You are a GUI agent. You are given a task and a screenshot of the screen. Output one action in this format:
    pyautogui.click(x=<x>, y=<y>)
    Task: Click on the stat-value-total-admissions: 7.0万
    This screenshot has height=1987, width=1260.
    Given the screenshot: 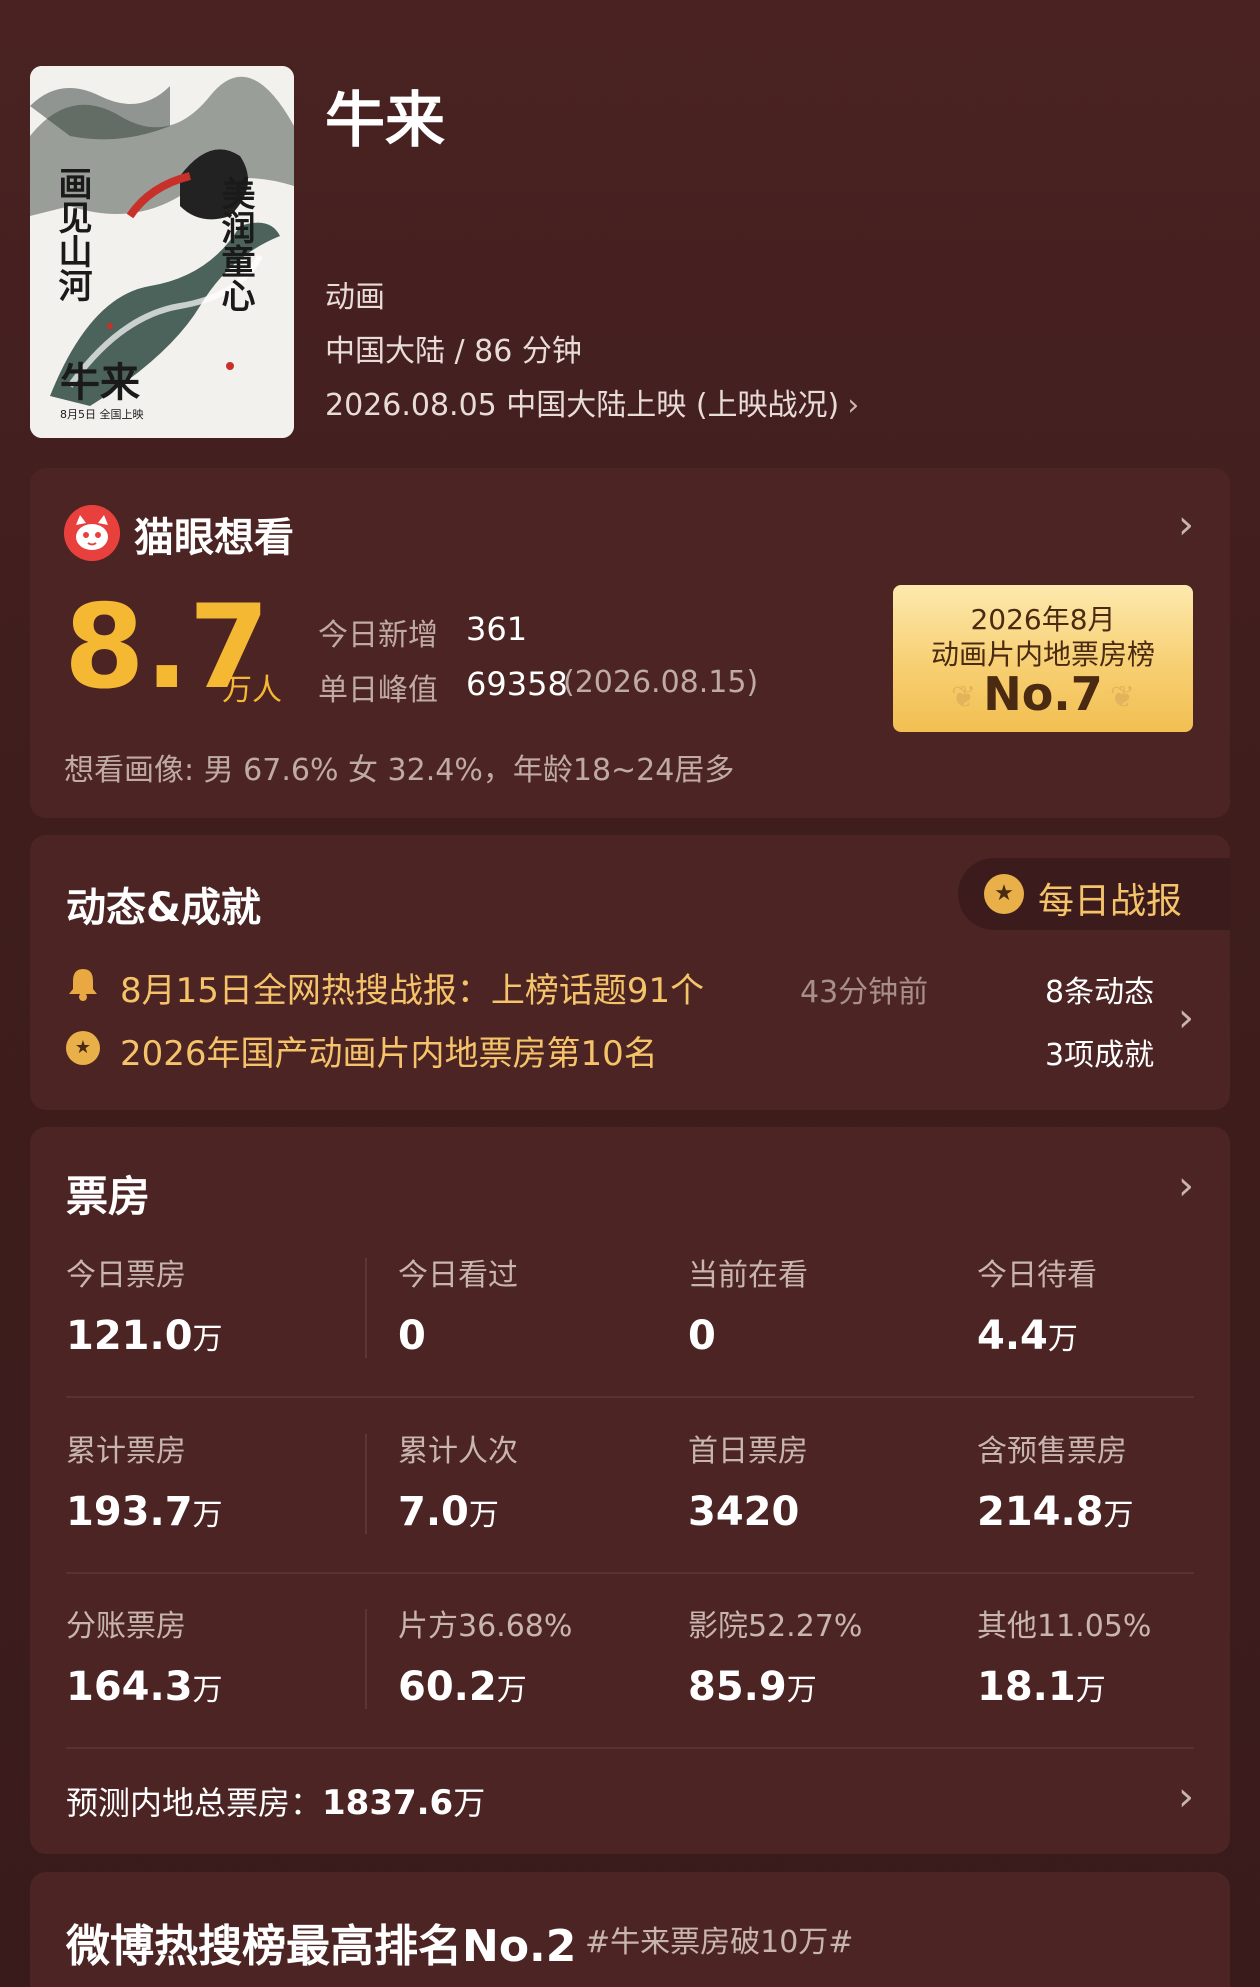 What is the action you would take?
    pyautogui.click(x=448, y=1512)
    